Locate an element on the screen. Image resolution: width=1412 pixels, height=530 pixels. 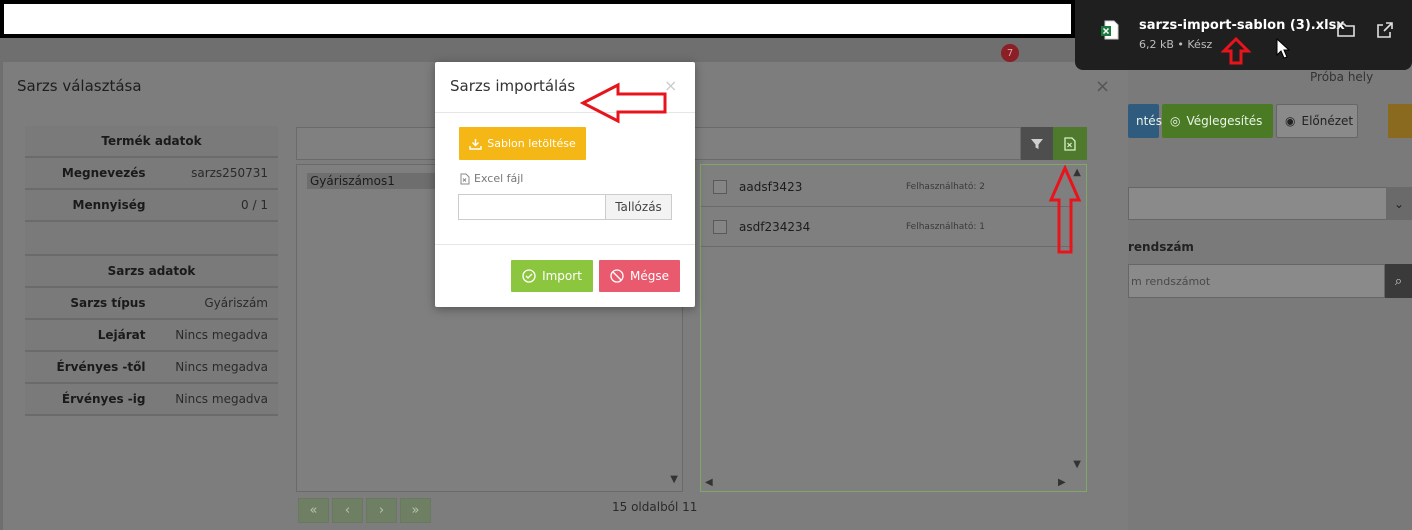
serial-available: Felhasználható: 2 is located at coordinates (945, 186).